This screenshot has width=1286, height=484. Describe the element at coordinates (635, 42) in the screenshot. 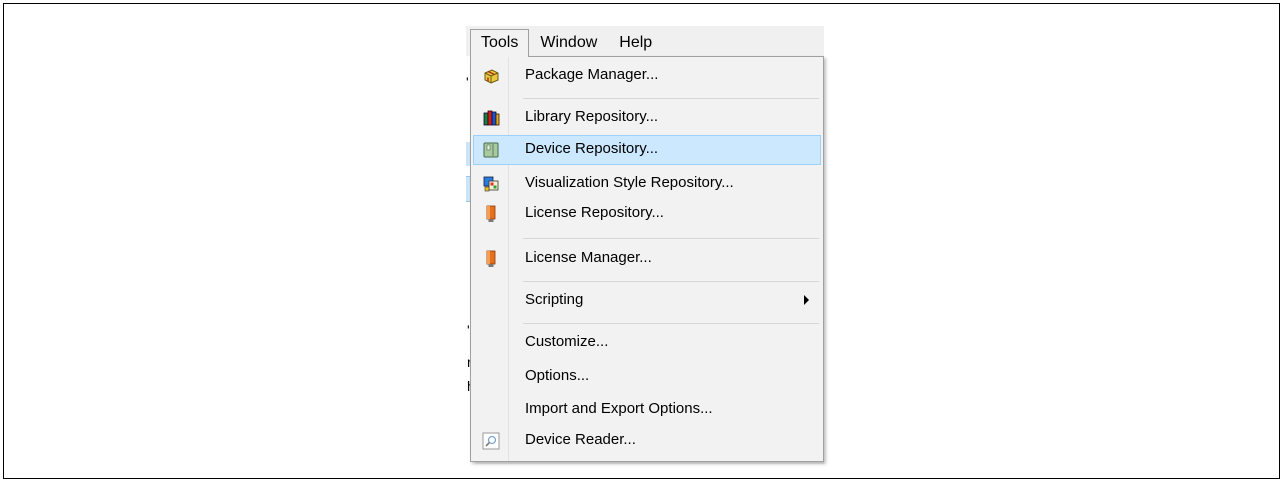

I see `menu-help: Help` at that location.